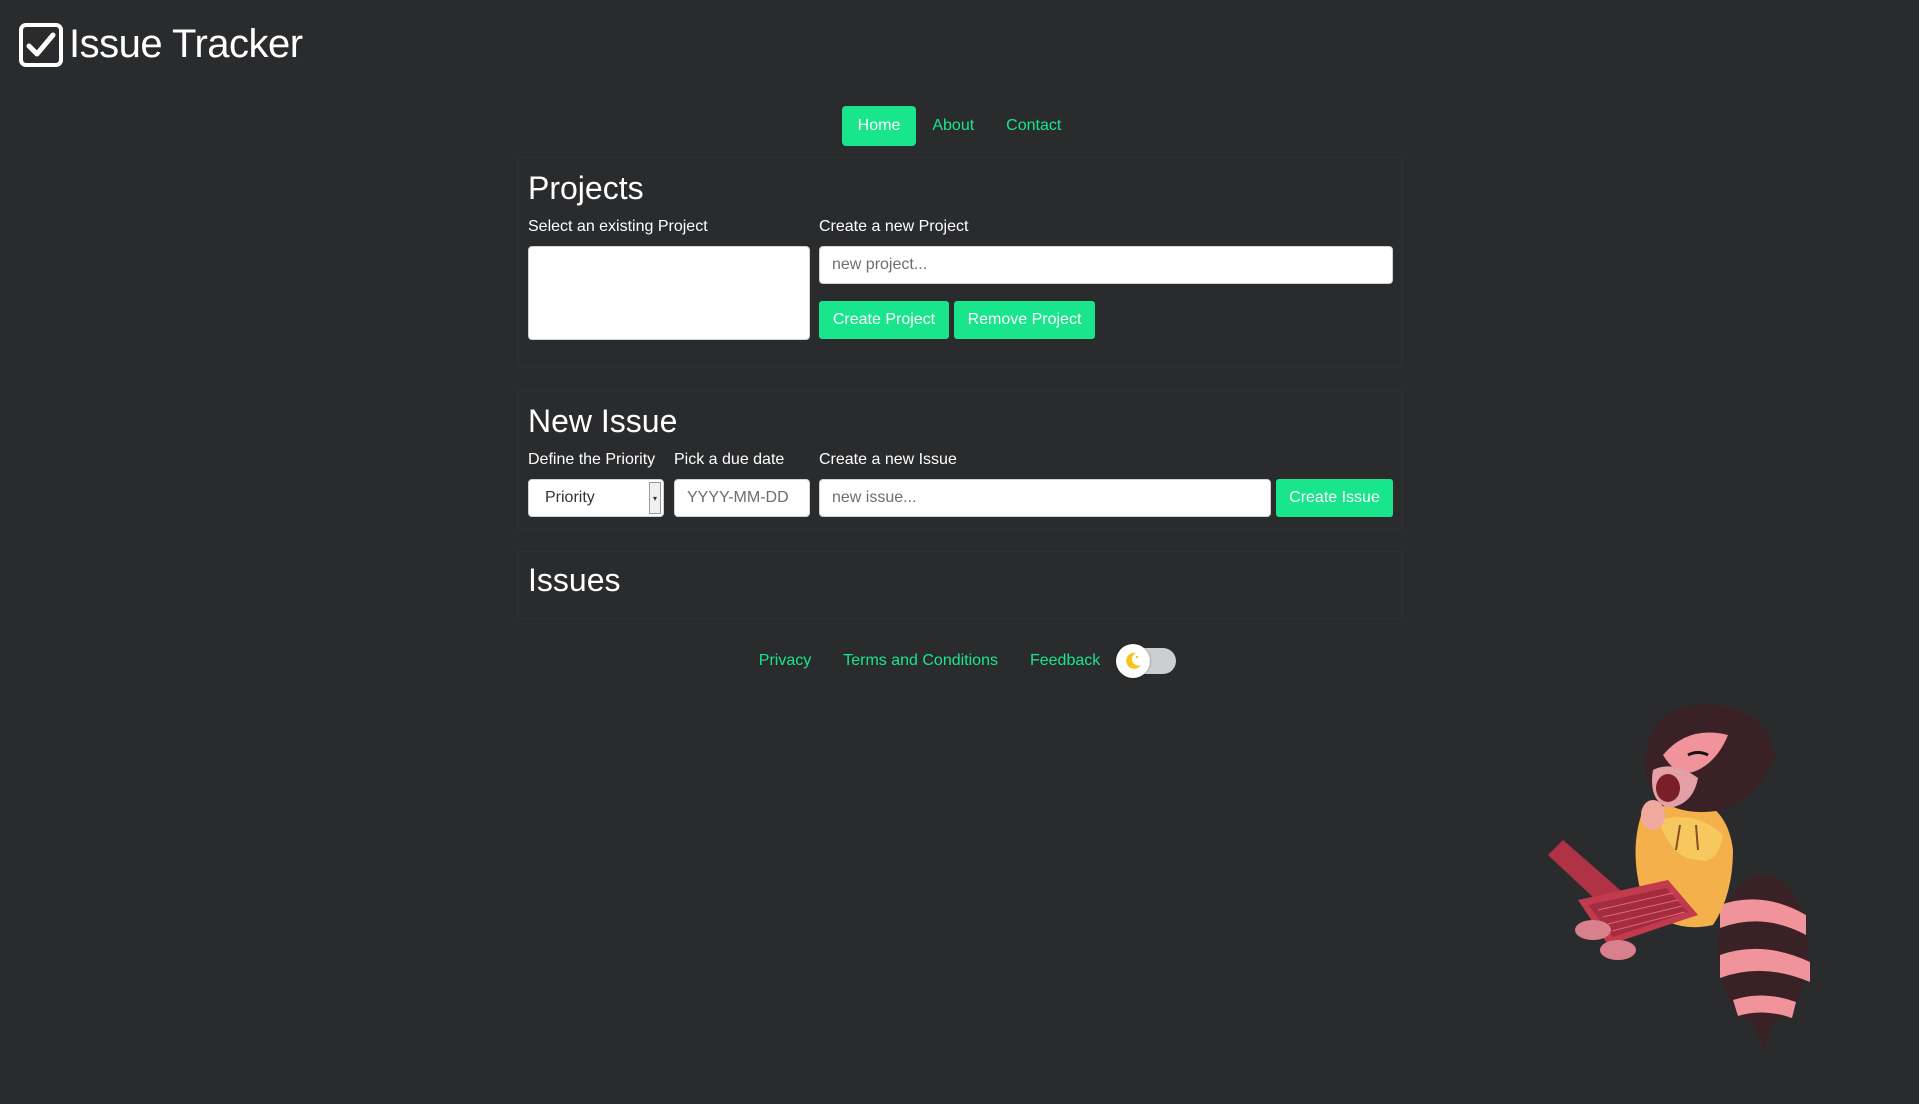 Image resolution: width=1919 pixels, height=1104 pixels. I want to click on theme-toggle, so click(1146, 661).